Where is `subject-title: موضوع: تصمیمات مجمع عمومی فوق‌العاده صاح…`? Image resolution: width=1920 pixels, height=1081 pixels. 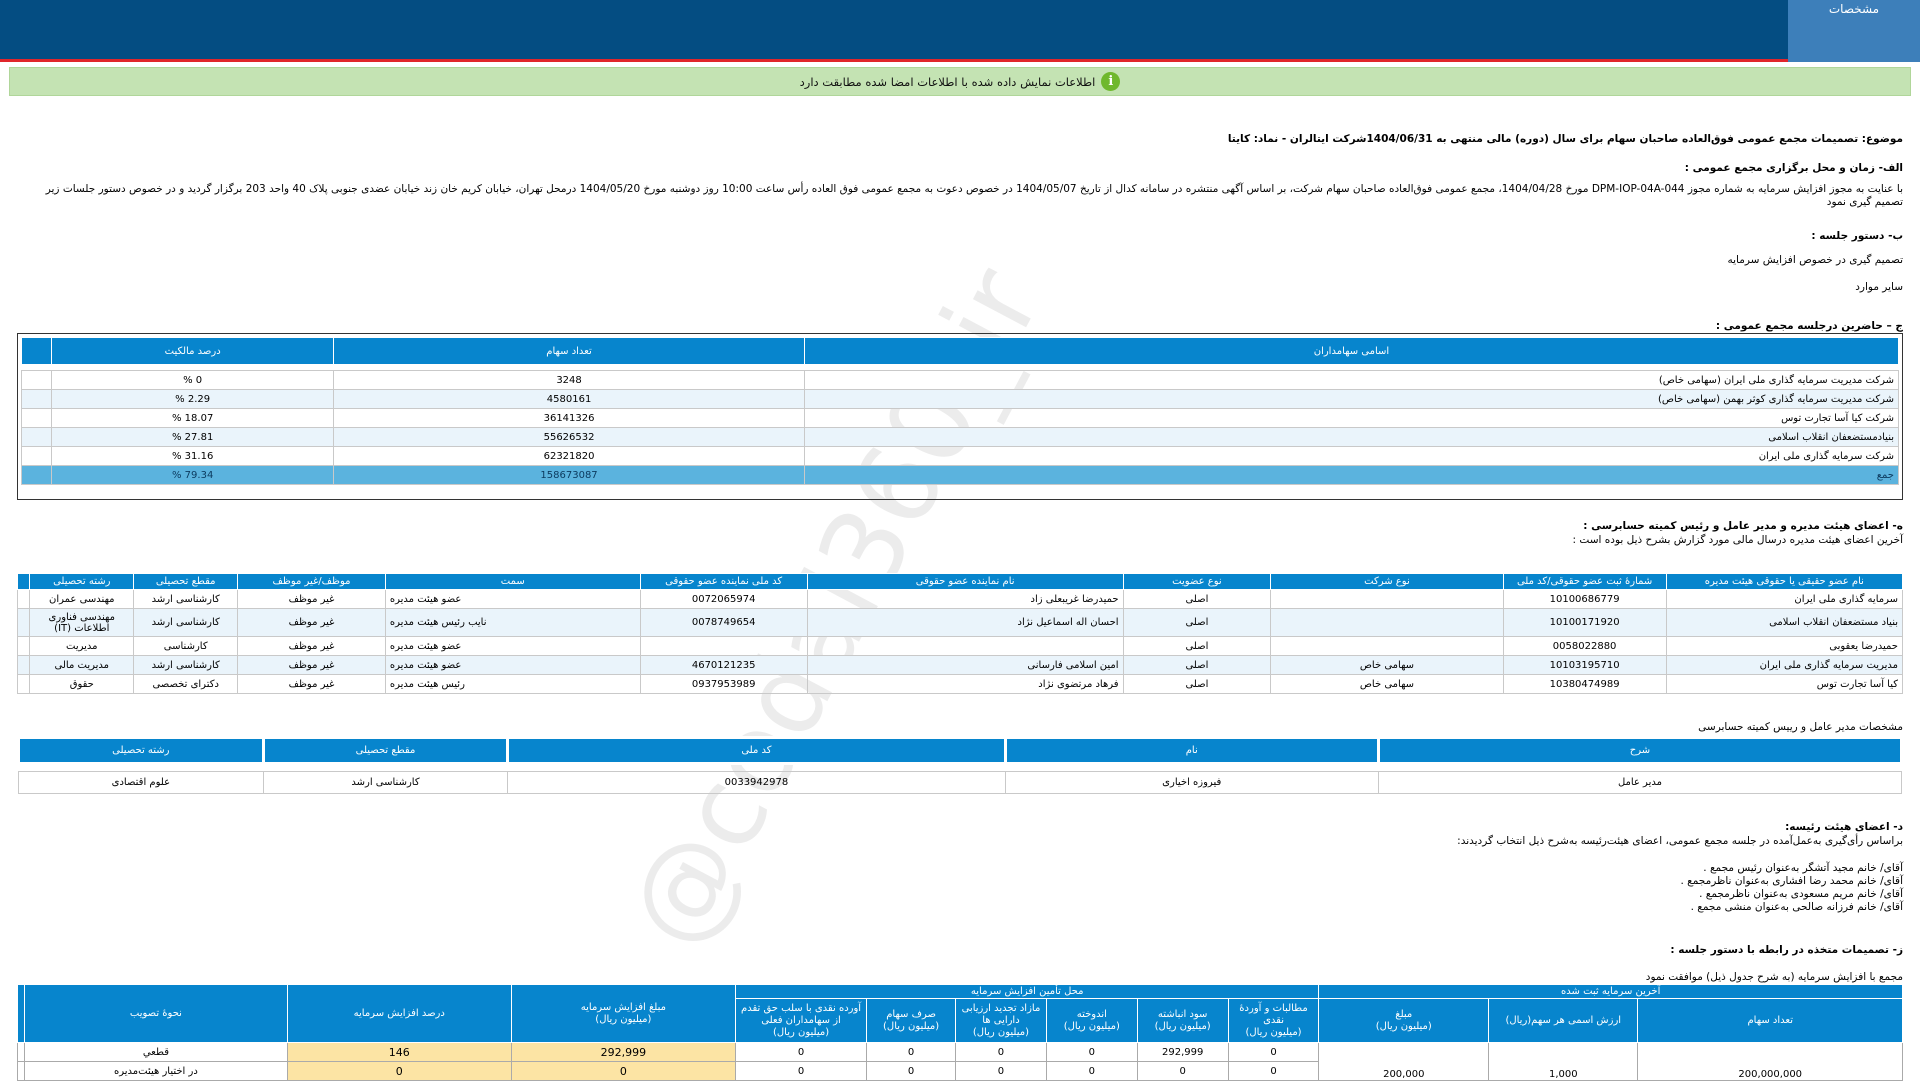
subject-title: موضوع: تصمیمات مجمع عمومی فوق‌العاده صاح… is located at coordinates (1565, 139).